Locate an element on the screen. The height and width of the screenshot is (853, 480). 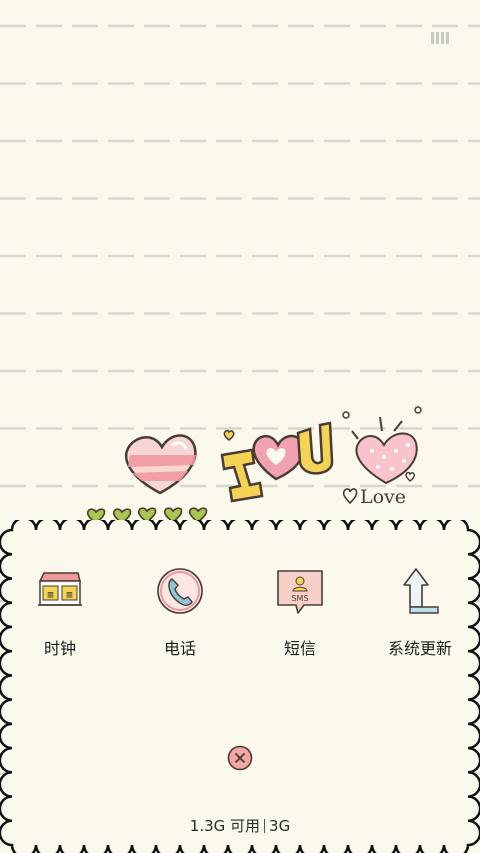
app-clock: ▥ ▥ 时钟 is located at coordinates (60, 615).